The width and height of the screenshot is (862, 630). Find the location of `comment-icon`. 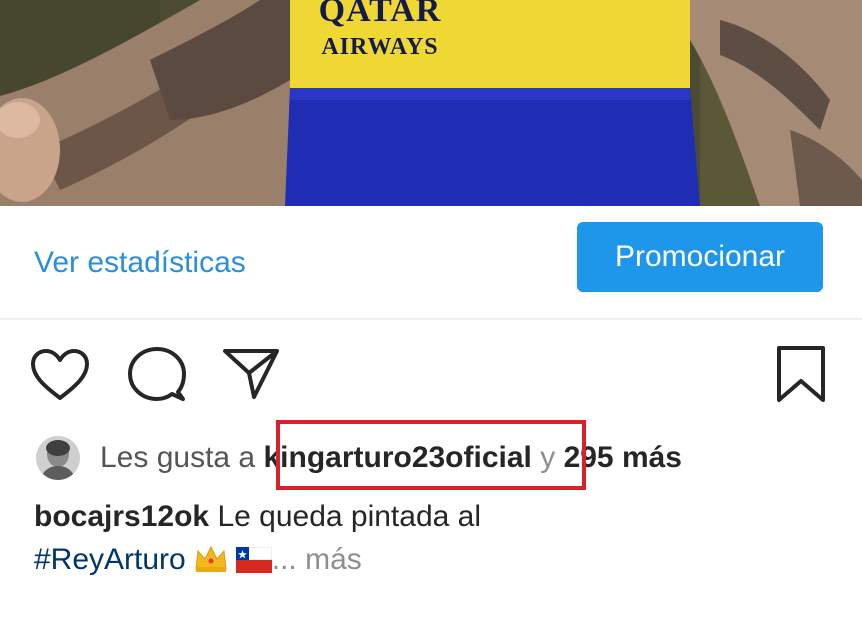

comment-icon is located at coordinates (157, 375).